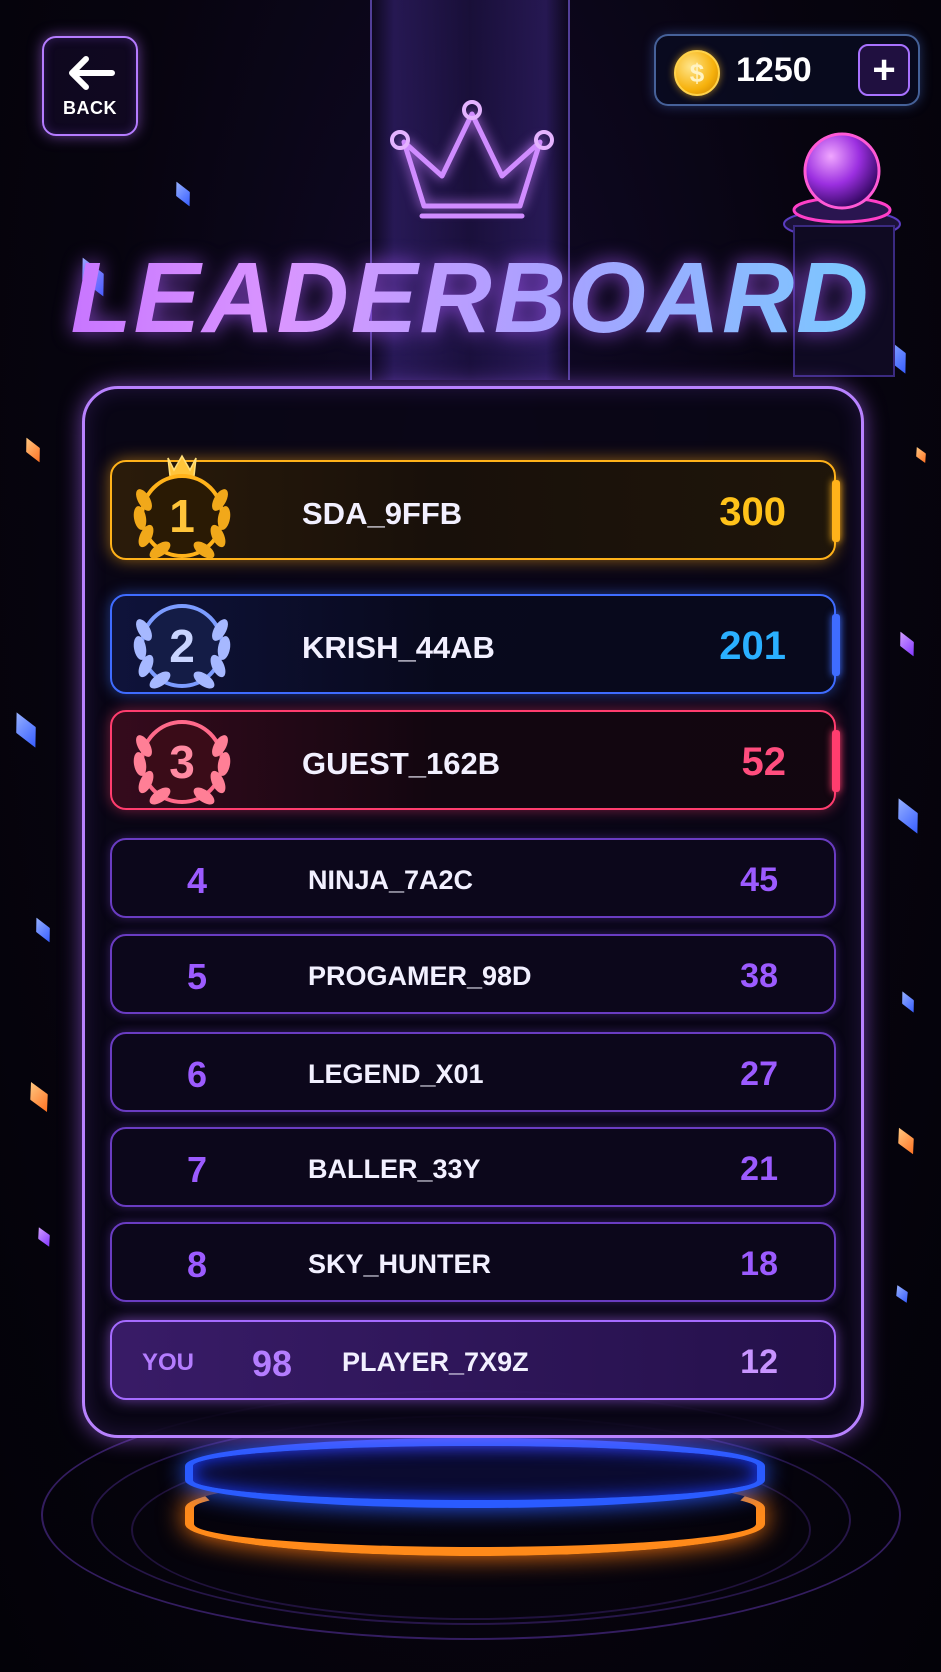 The width and height of the screenshot is (941, 1672). What do you see at coordinates (759, 880) in the screenshot?
I see `player-score: 45` at bounding box center [759, 880].